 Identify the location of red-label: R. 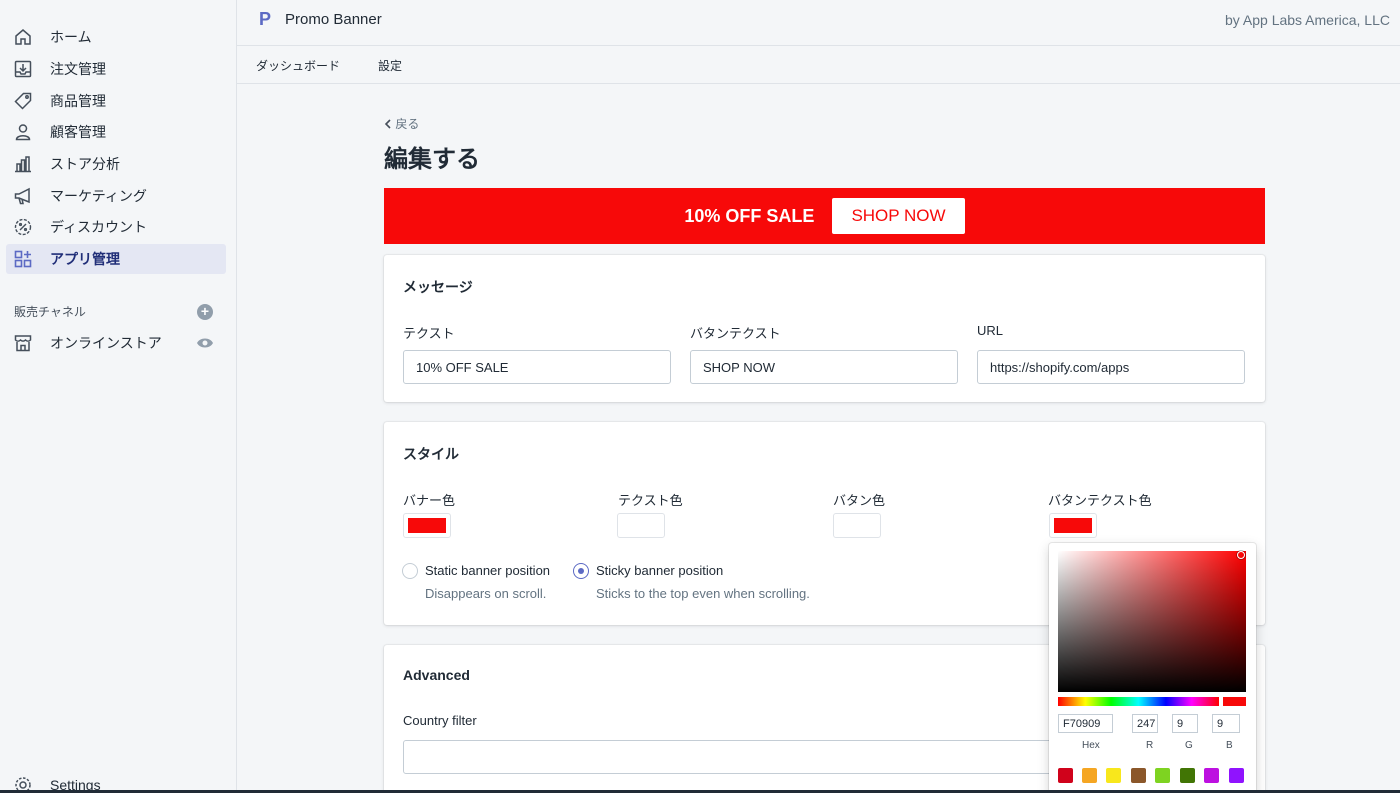
(1150, 745).